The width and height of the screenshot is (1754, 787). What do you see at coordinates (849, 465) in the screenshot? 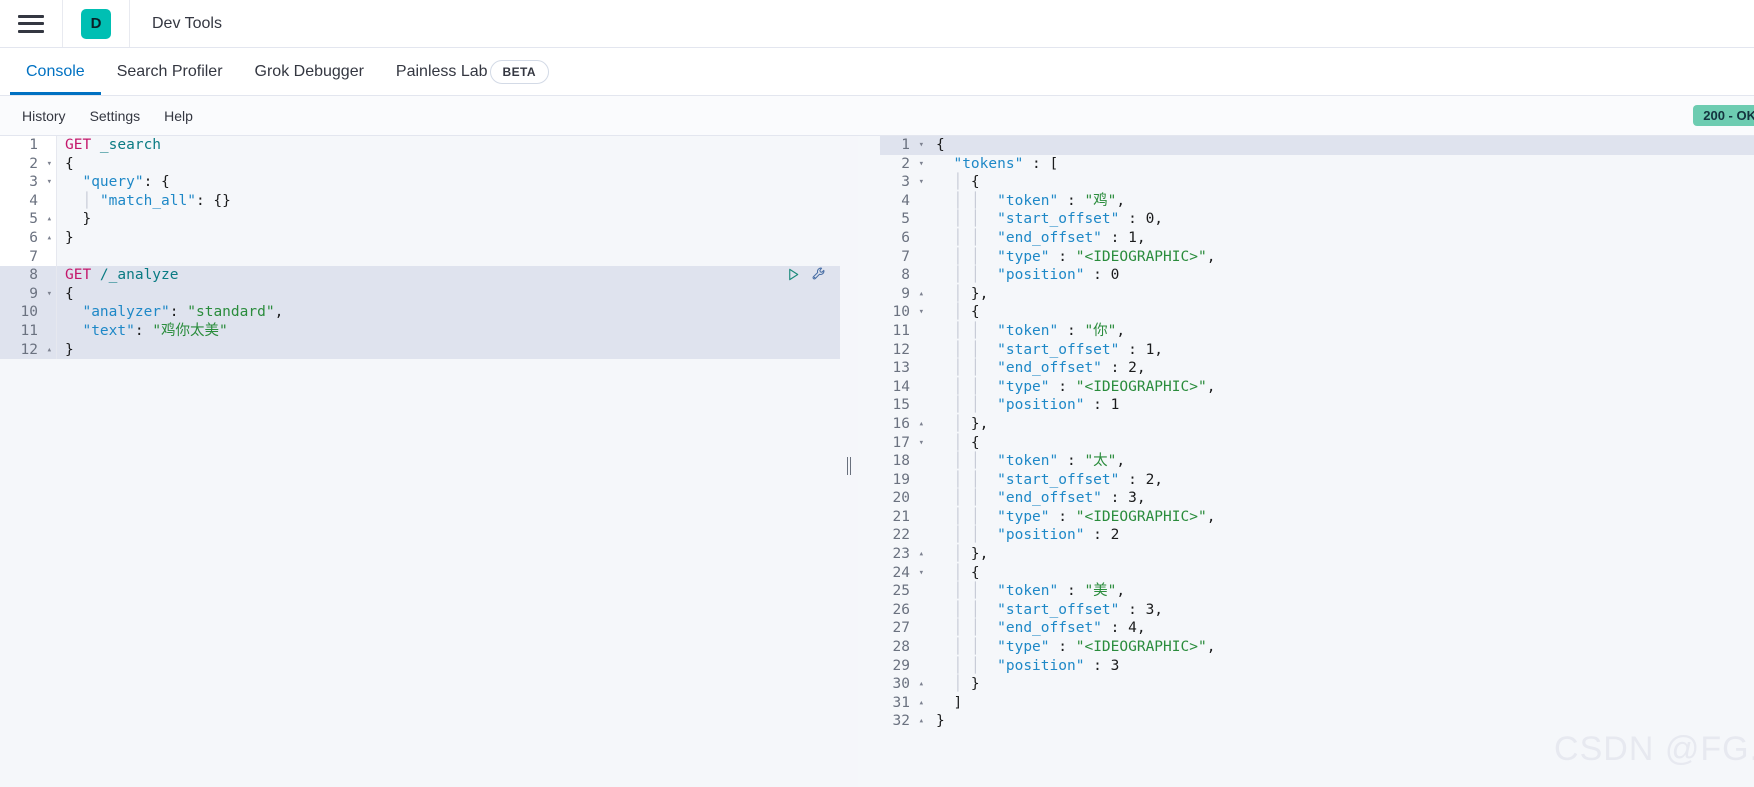
I see `drag-handle-icon` at bounding box center [849, 465].